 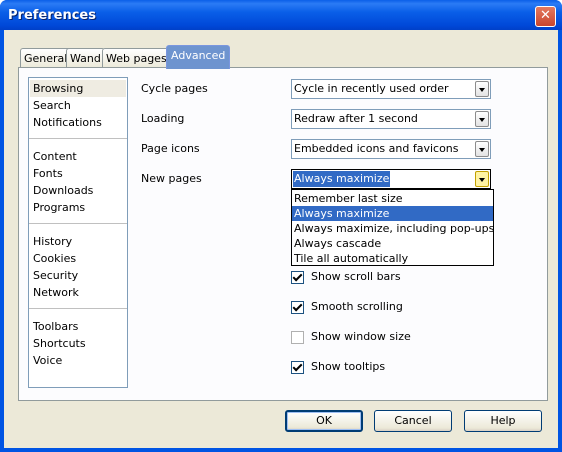 I want to click on dropdown-option: Always maximize, including pop-ups, so click(x=393, y=228).